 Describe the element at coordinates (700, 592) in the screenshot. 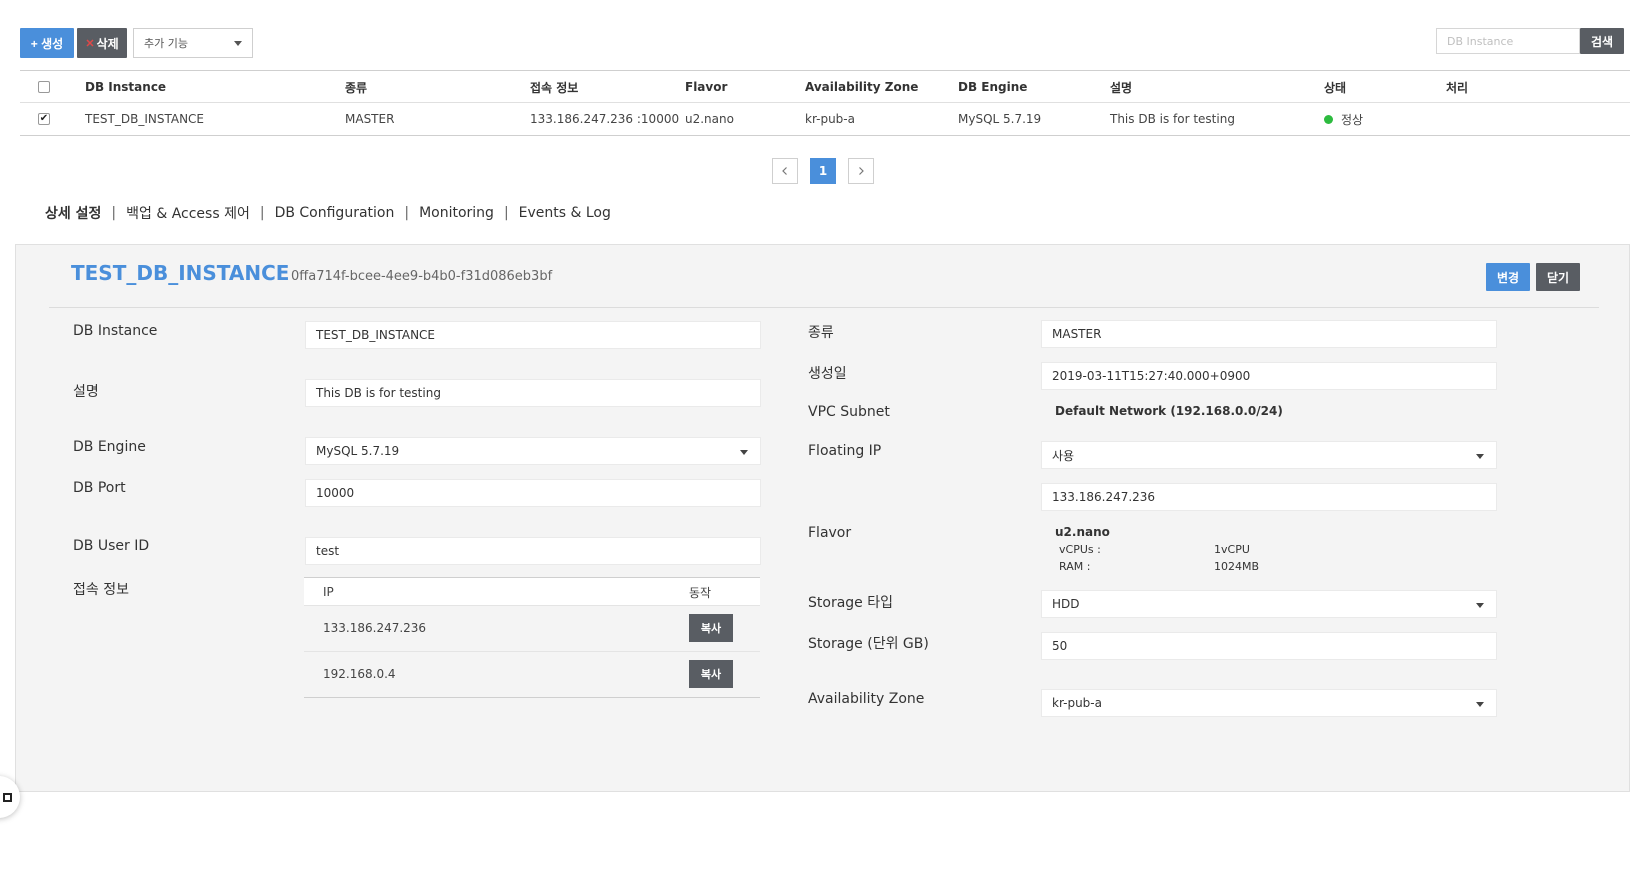

I see `conn-col-action: 동작` at that location.